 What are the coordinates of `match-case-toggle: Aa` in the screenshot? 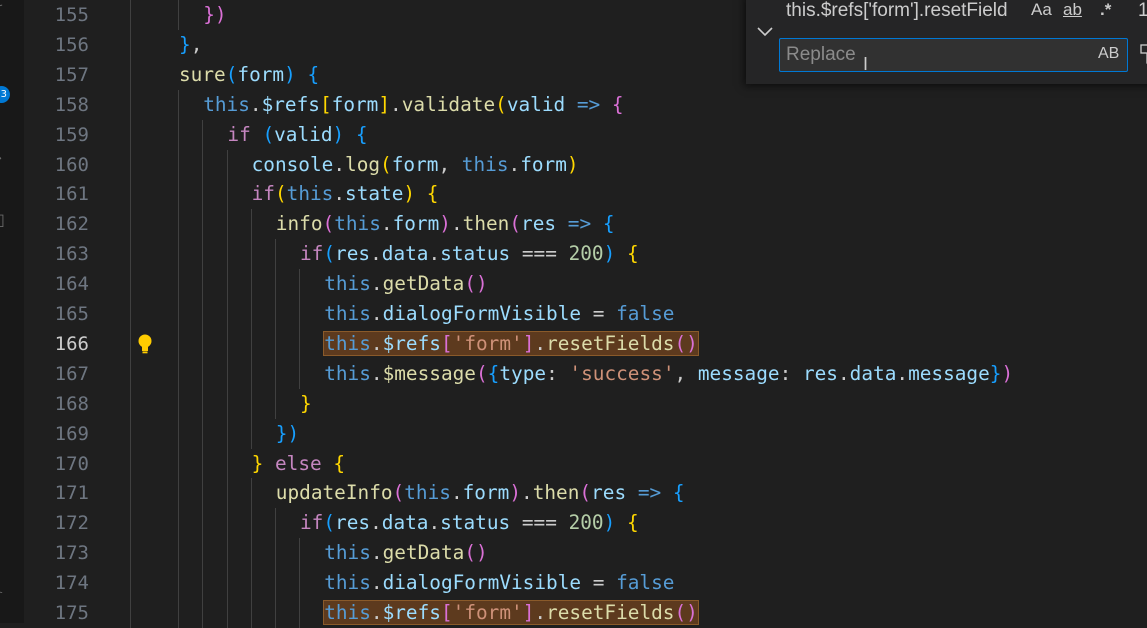 It's located at (1041, 10).